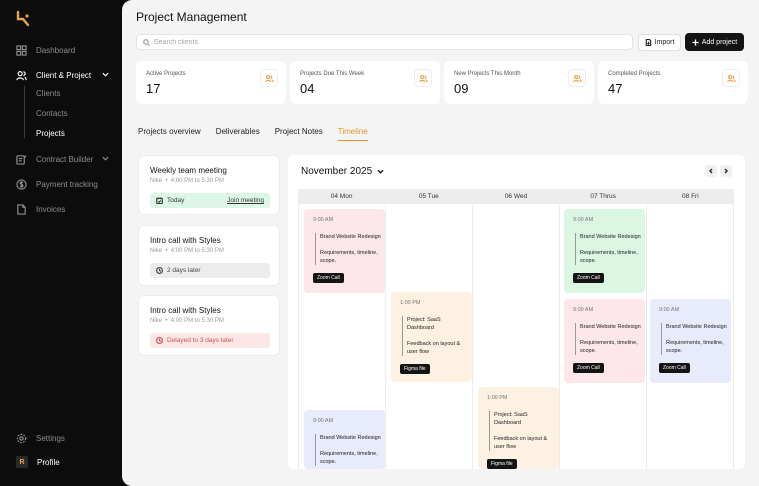  I want to click on day-header: 07 Thrus, so click(603, 196).